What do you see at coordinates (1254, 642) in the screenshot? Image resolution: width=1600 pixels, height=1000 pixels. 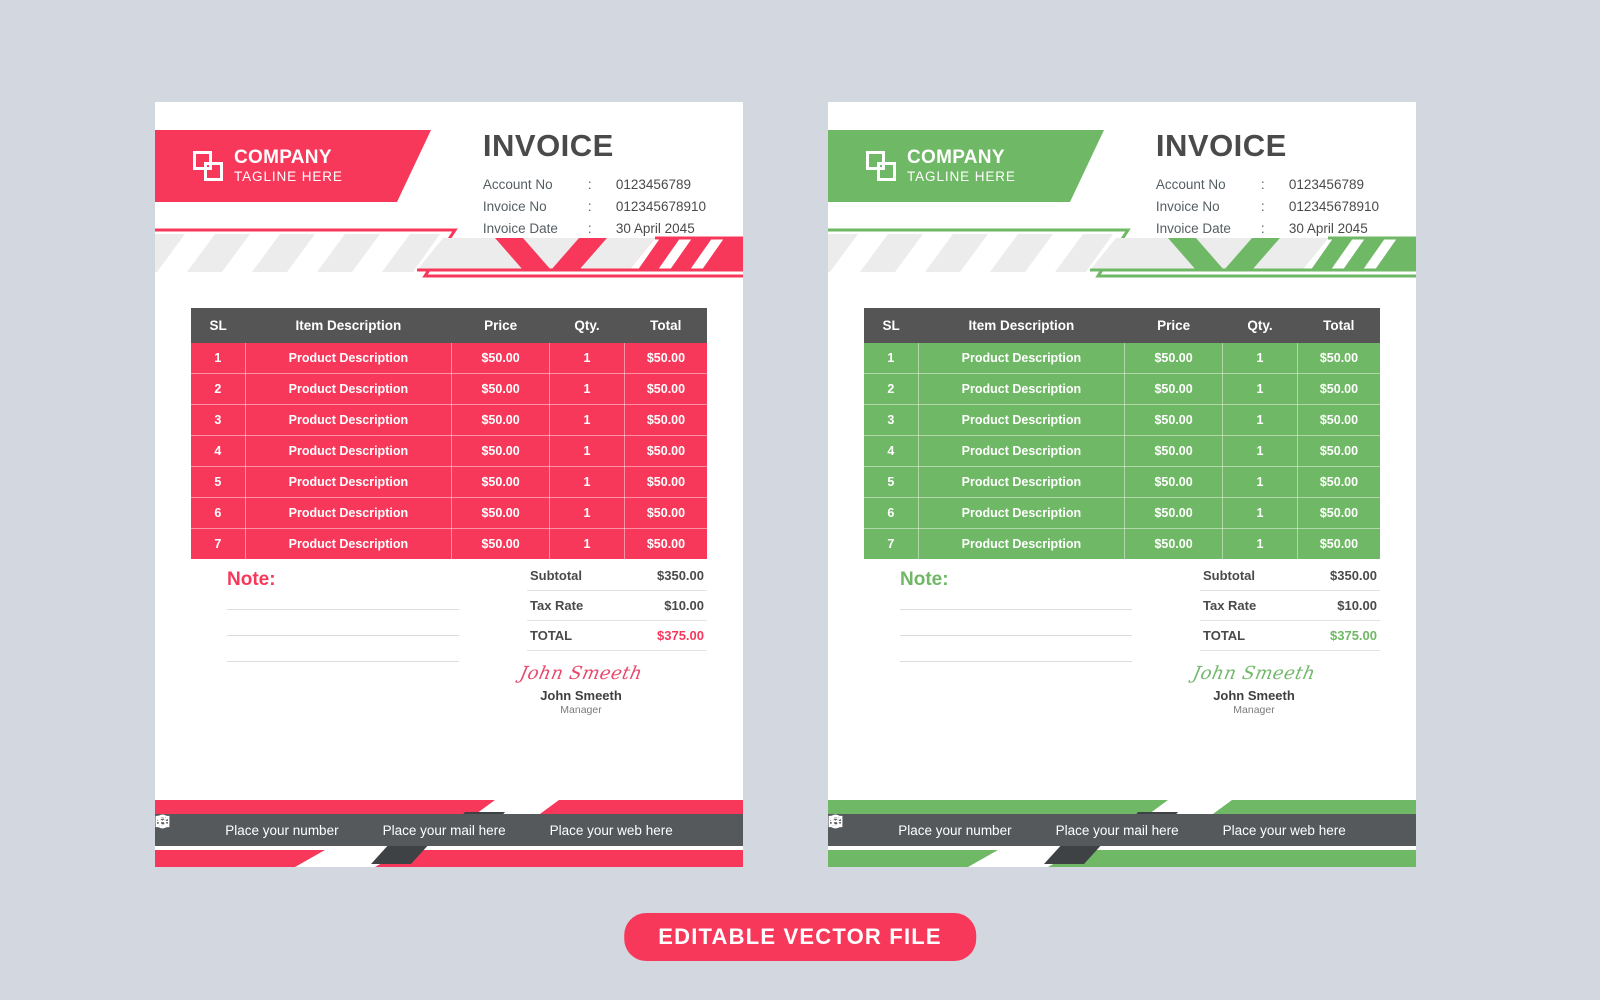 I see `signature-block: John Smeeth John Smeeth Manager` at bounding box center [1254, 642].